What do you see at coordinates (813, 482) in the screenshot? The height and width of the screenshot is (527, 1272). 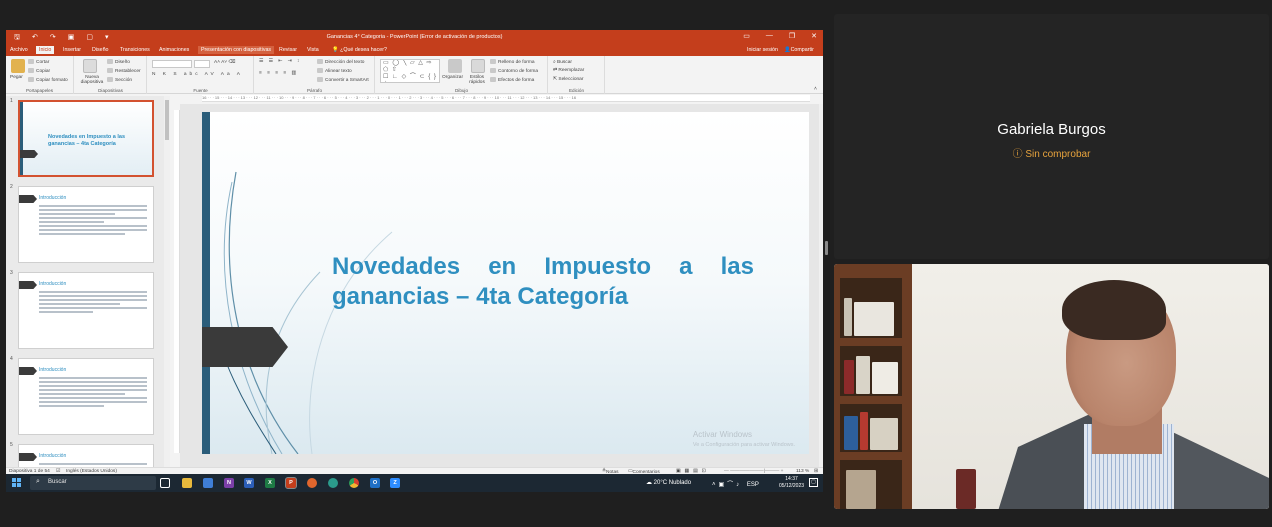 I see `notifications-icon: ▢` at bounding box center [813, 482].